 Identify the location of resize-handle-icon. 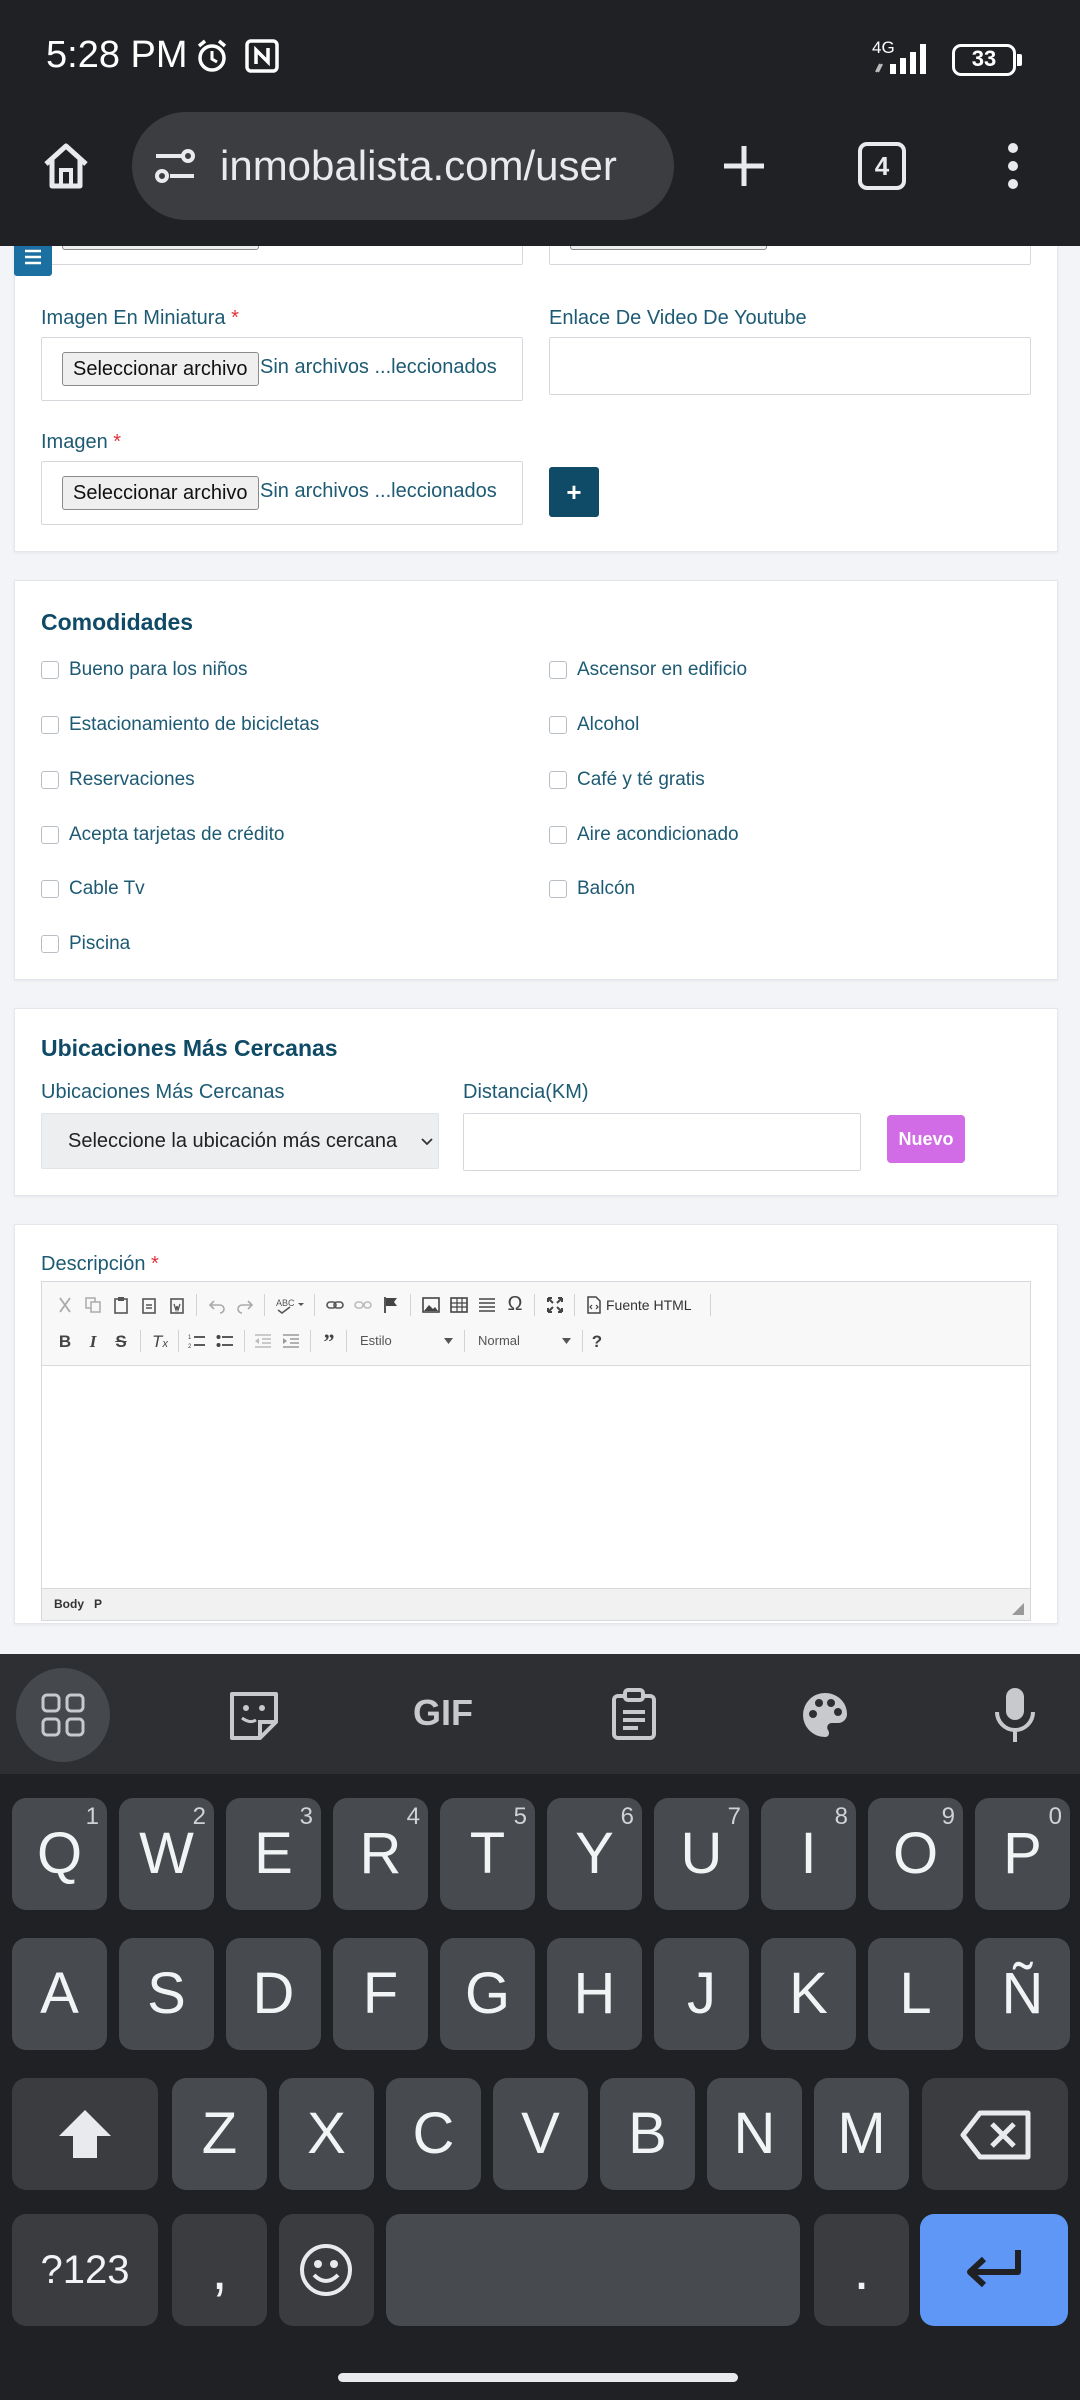
(1018, 1609).